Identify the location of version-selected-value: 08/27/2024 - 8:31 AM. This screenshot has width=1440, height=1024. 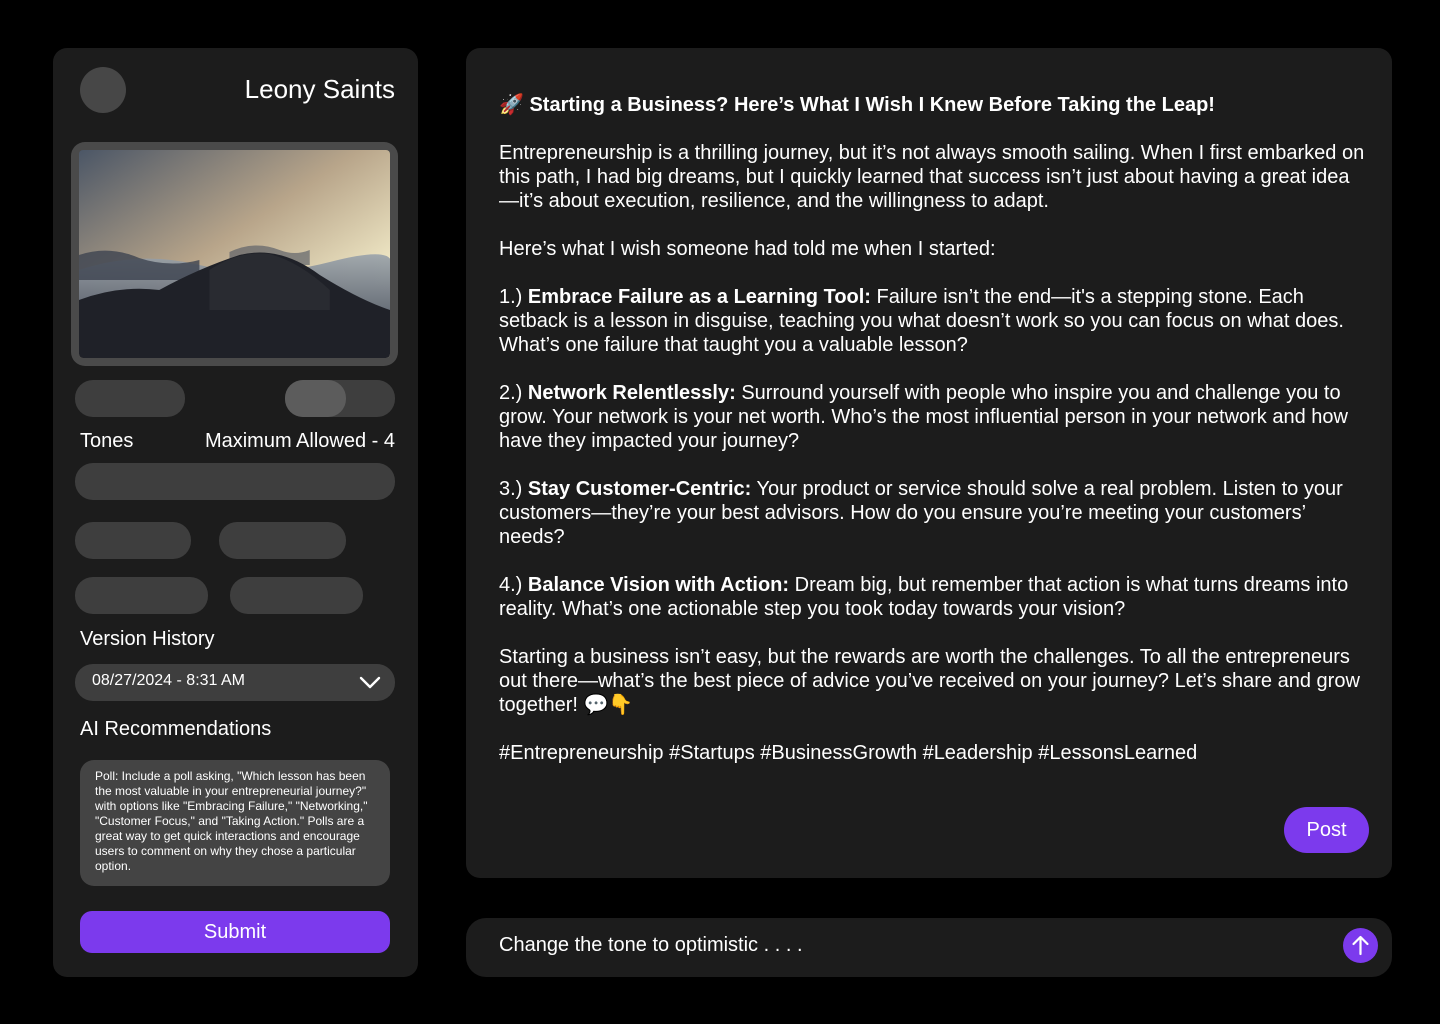
(168, 680).